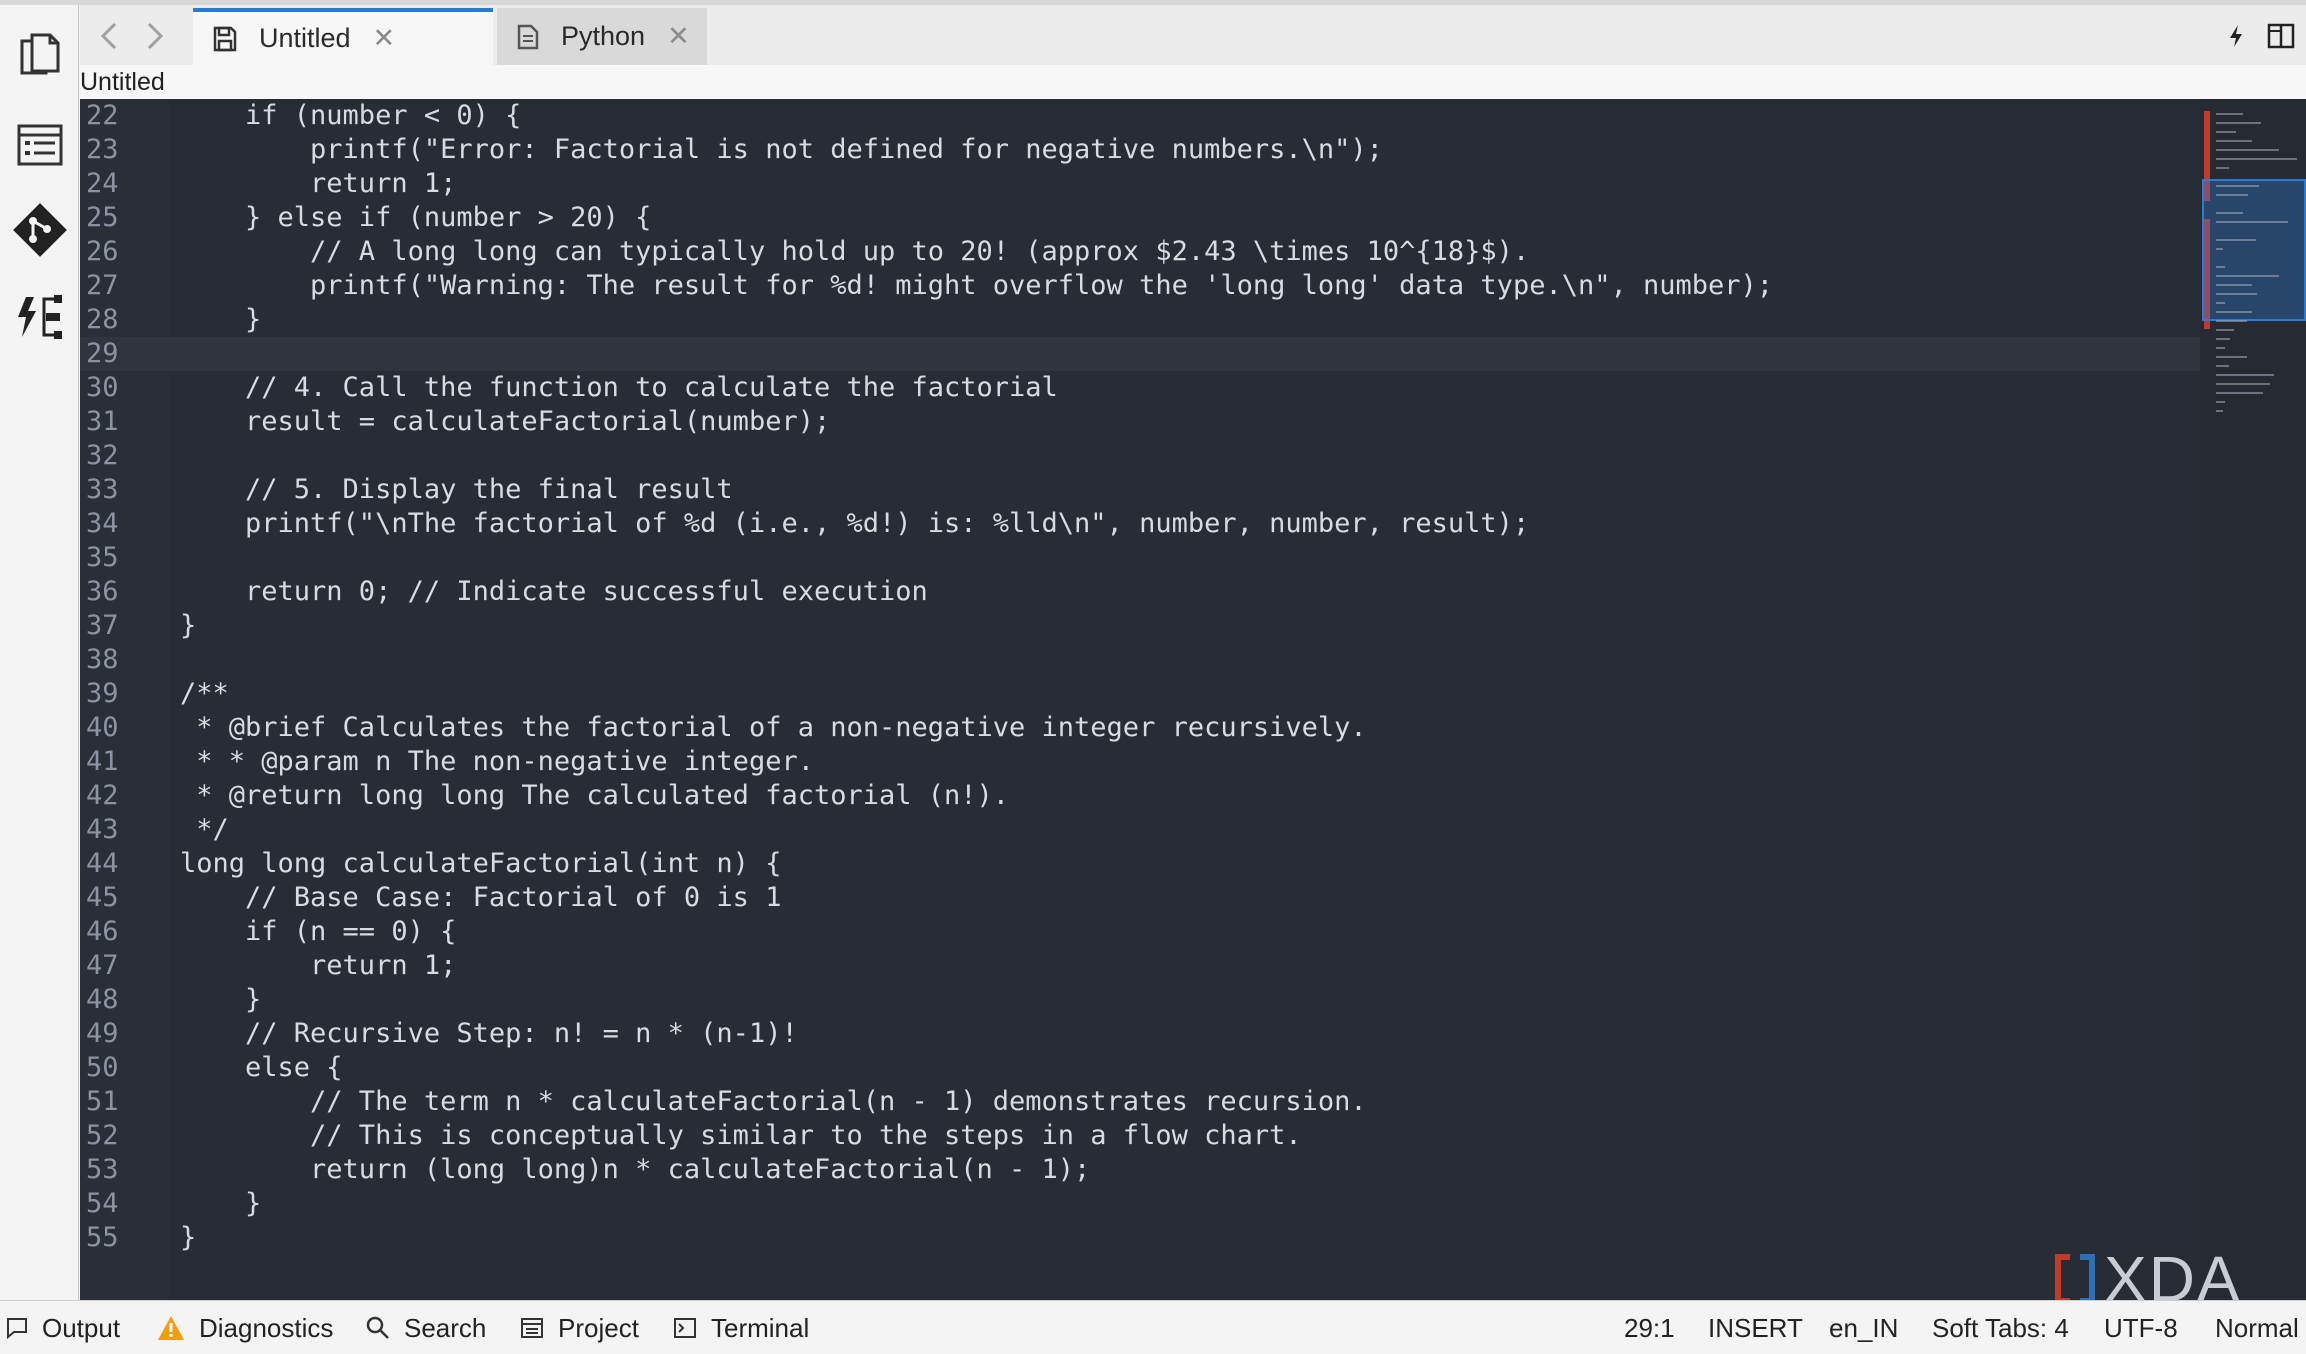 Image resolution: width=2306 pixels, height=1354 pixels. What do you see at coordinates (1140, 966) in the screenshot?
I see `code-line: 47 return 1;` at bounding box center [1140, 966].